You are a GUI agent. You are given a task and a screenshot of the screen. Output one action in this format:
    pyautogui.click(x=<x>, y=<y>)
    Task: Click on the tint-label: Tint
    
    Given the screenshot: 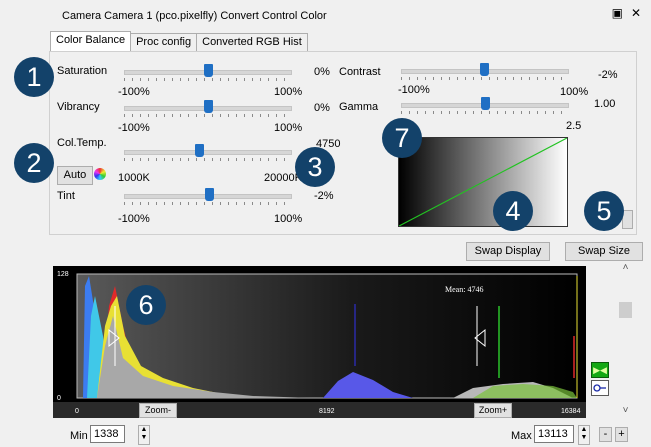 What is the action you would take?
    pyautogui.click(x=66, y=196)
    